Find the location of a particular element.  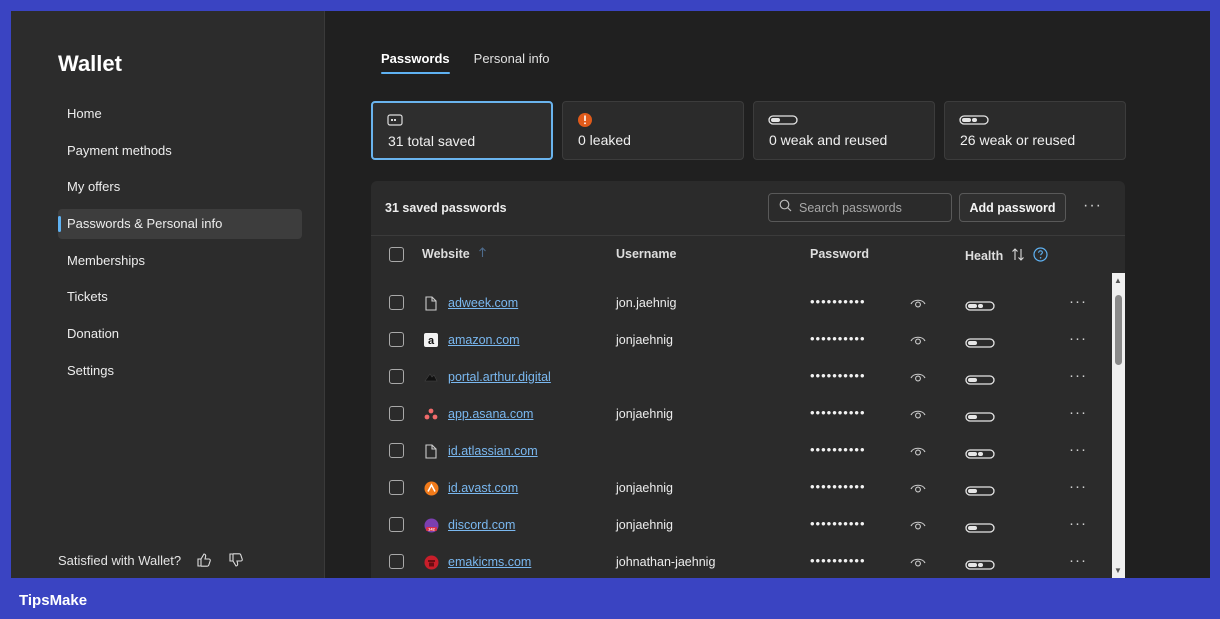

table-row: id.avast.com jonjaehnig •••••••••• ··· is located at coordinates (741, 488).